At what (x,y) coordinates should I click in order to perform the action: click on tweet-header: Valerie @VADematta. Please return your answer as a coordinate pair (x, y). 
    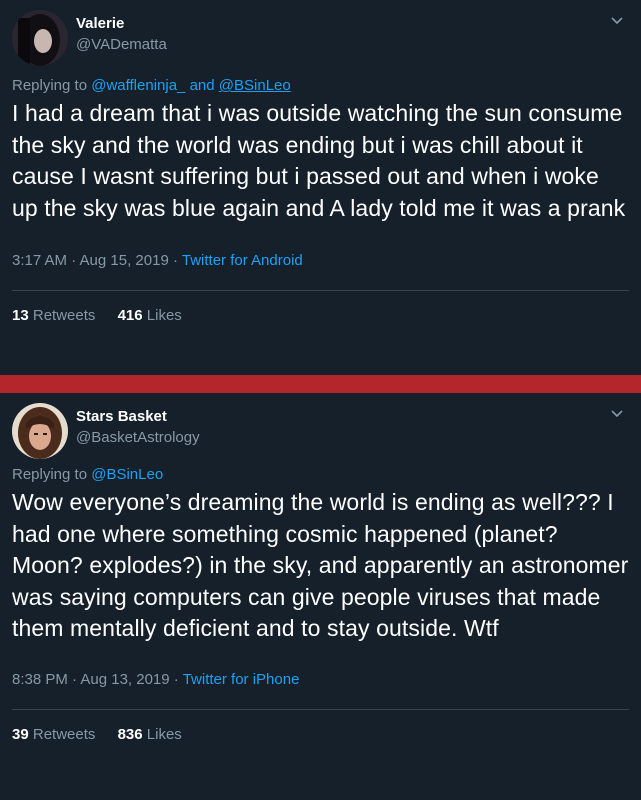
    Looking at the image, I should click on (320, 36).